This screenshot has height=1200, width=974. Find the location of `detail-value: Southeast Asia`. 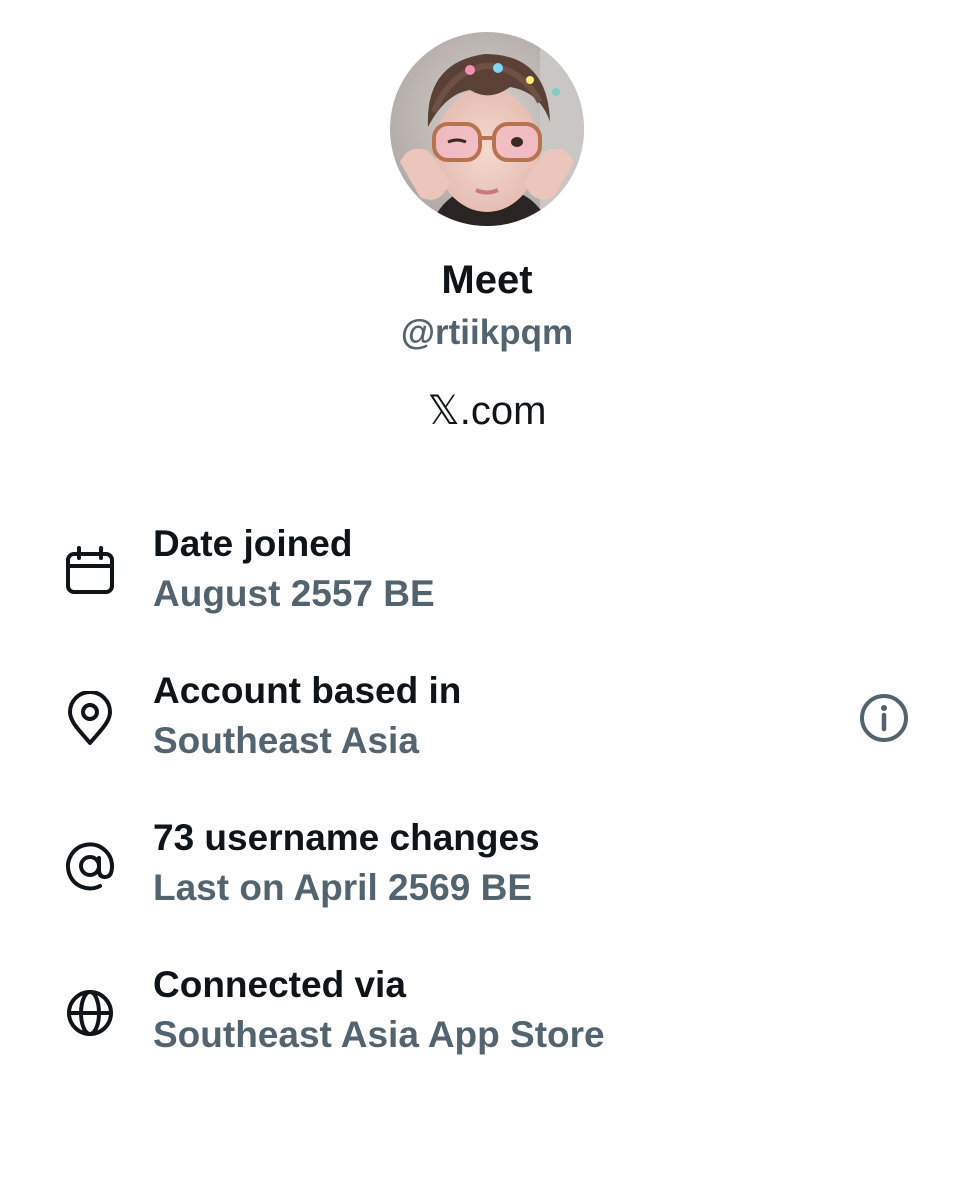

detail-value: Southeast Asia is located at coordinates (286, 740).